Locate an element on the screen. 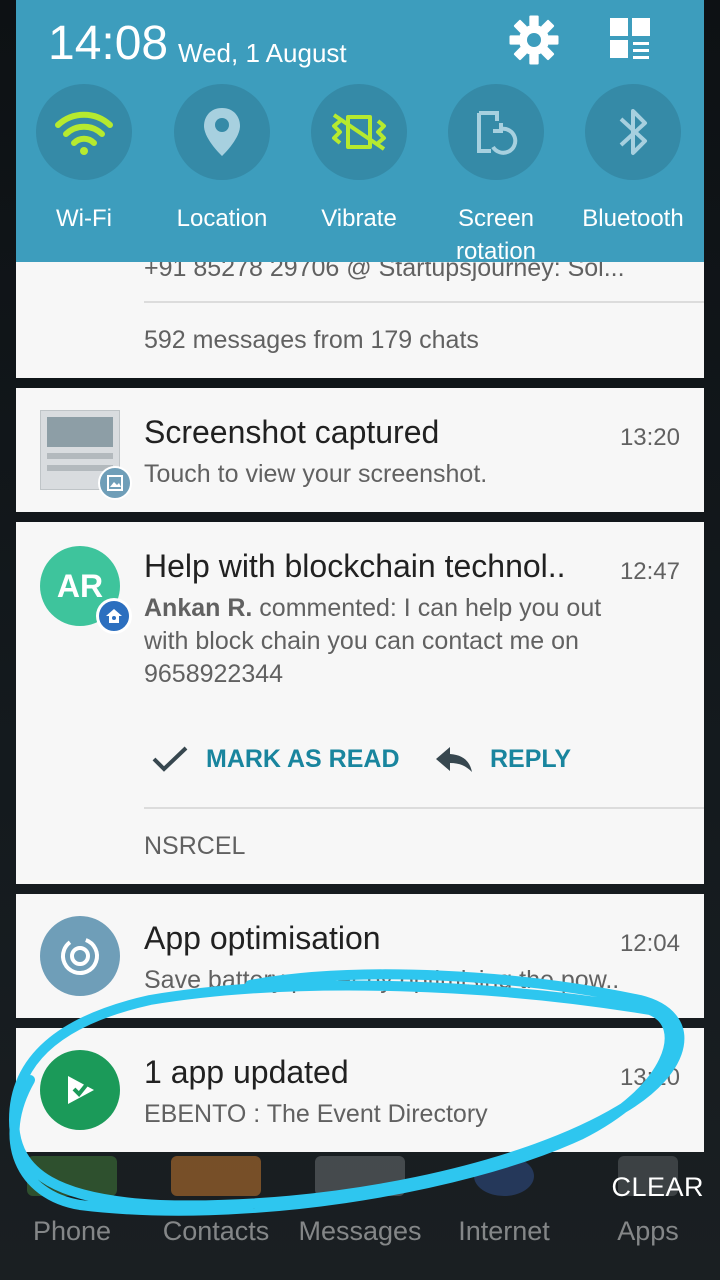 The height and width of the screenshot is (1280, 720). qs-tile-label: Screen rotation is located at coordinates (496, 235).